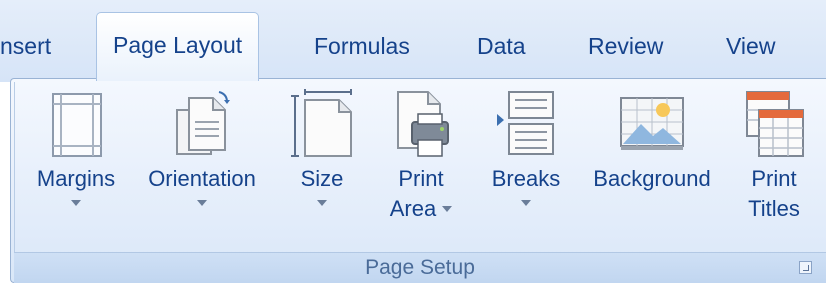 This screenshot has height=299, width=826. What do you see at coordinates (805, 267) in the screenshot?
I see `dialog-launcher-icon` at bounding box center [805, 267].